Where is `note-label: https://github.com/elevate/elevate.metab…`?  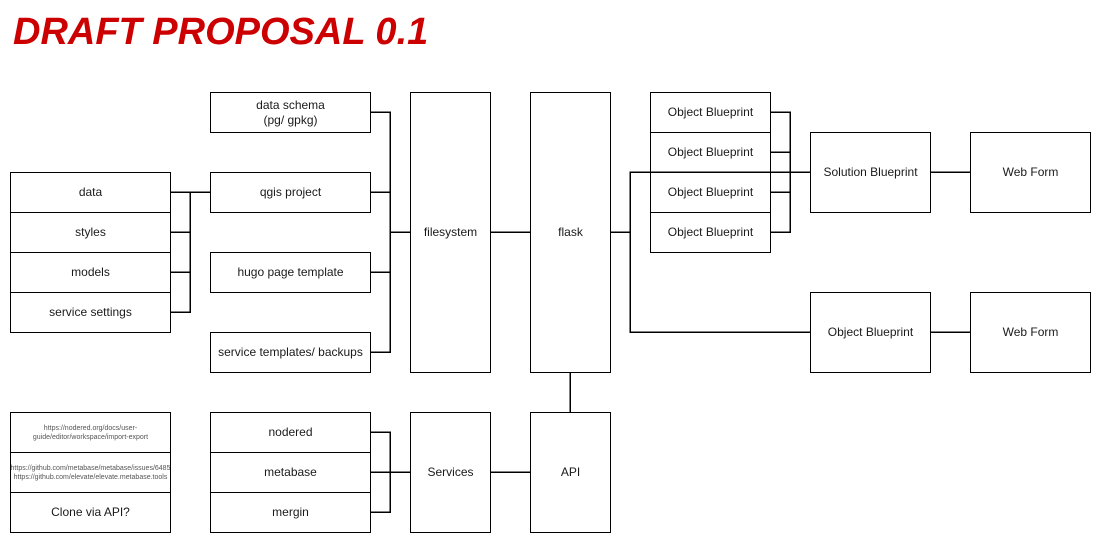
note-label: https://github.com/elevate/elevate.metab… is located at coordinates (90, 477).